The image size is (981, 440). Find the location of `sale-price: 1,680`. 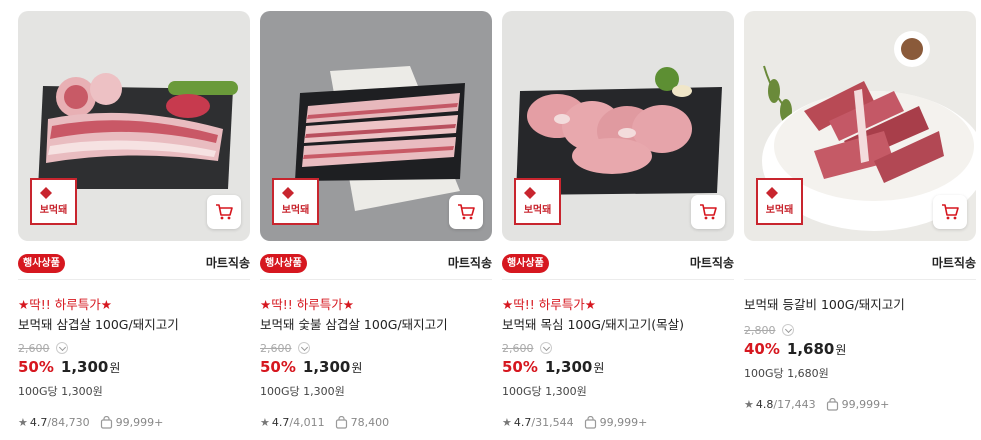

sale-price: 1,680 is located at coordinates (810, 349).